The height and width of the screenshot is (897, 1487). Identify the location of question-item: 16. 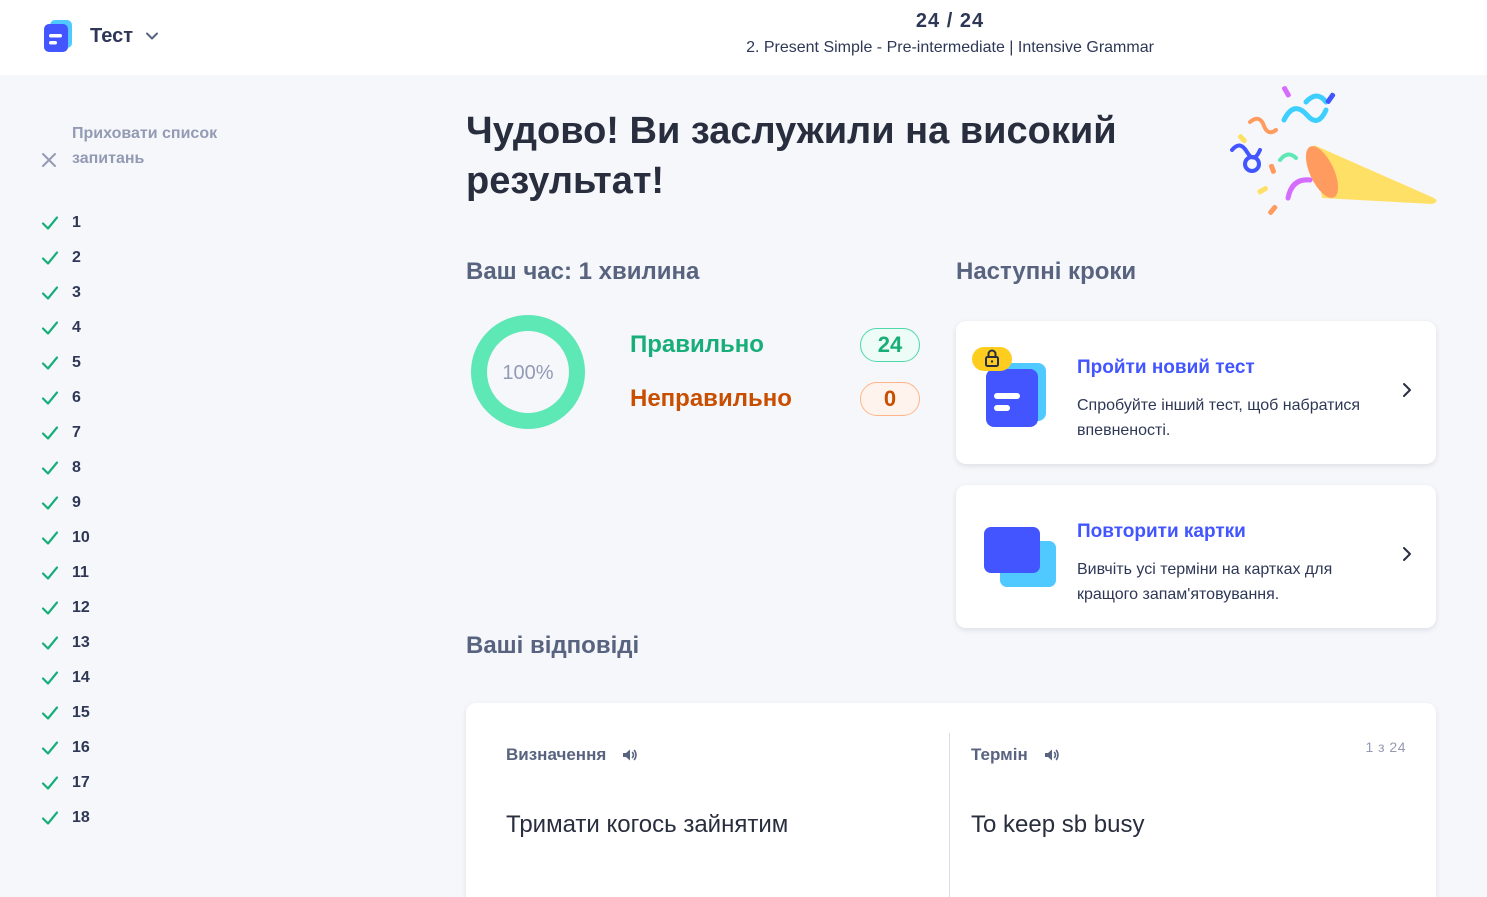
(65, 747).